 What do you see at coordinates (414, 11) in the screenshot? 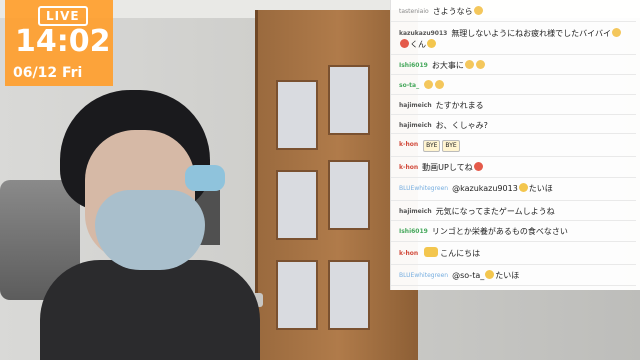
I see `chat-username: tasteniaio` at bounding box center [414, 11].